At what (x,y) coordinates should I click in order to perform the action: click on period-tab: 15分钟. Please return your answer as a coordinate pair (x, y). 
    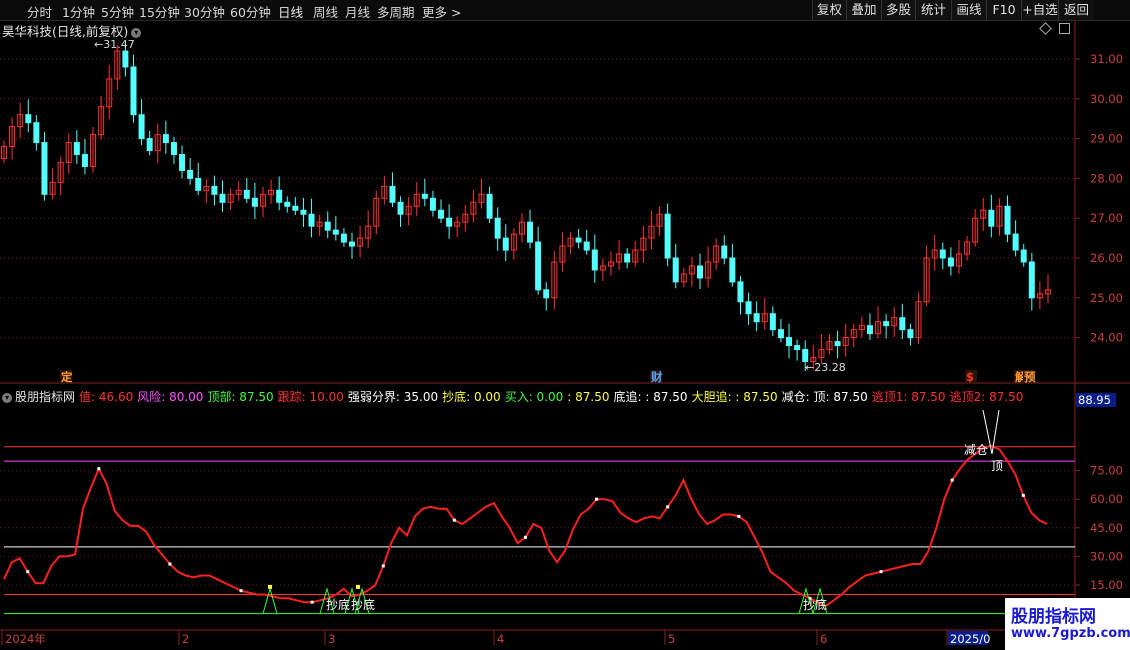
    Looking at the image, I should click on (159, 11).